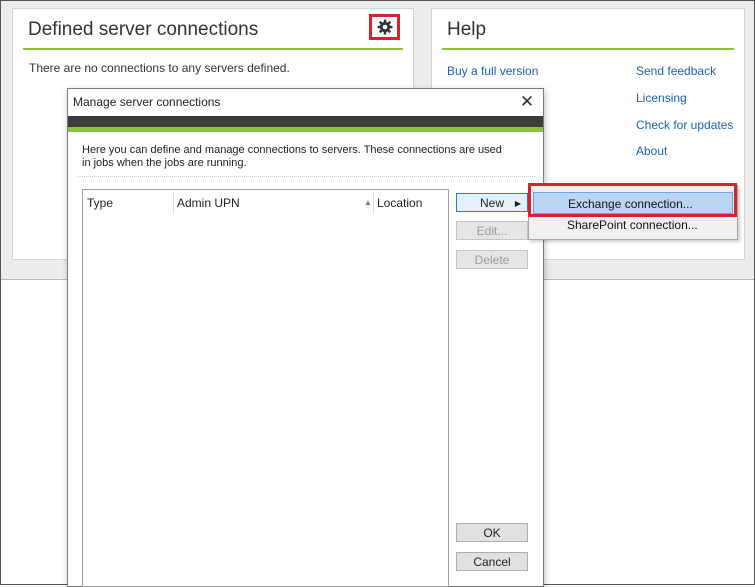  What do you see at coordinates (467, 29) in the screenshot?
I see `help-title: Help` at bounding box center [467, 29].